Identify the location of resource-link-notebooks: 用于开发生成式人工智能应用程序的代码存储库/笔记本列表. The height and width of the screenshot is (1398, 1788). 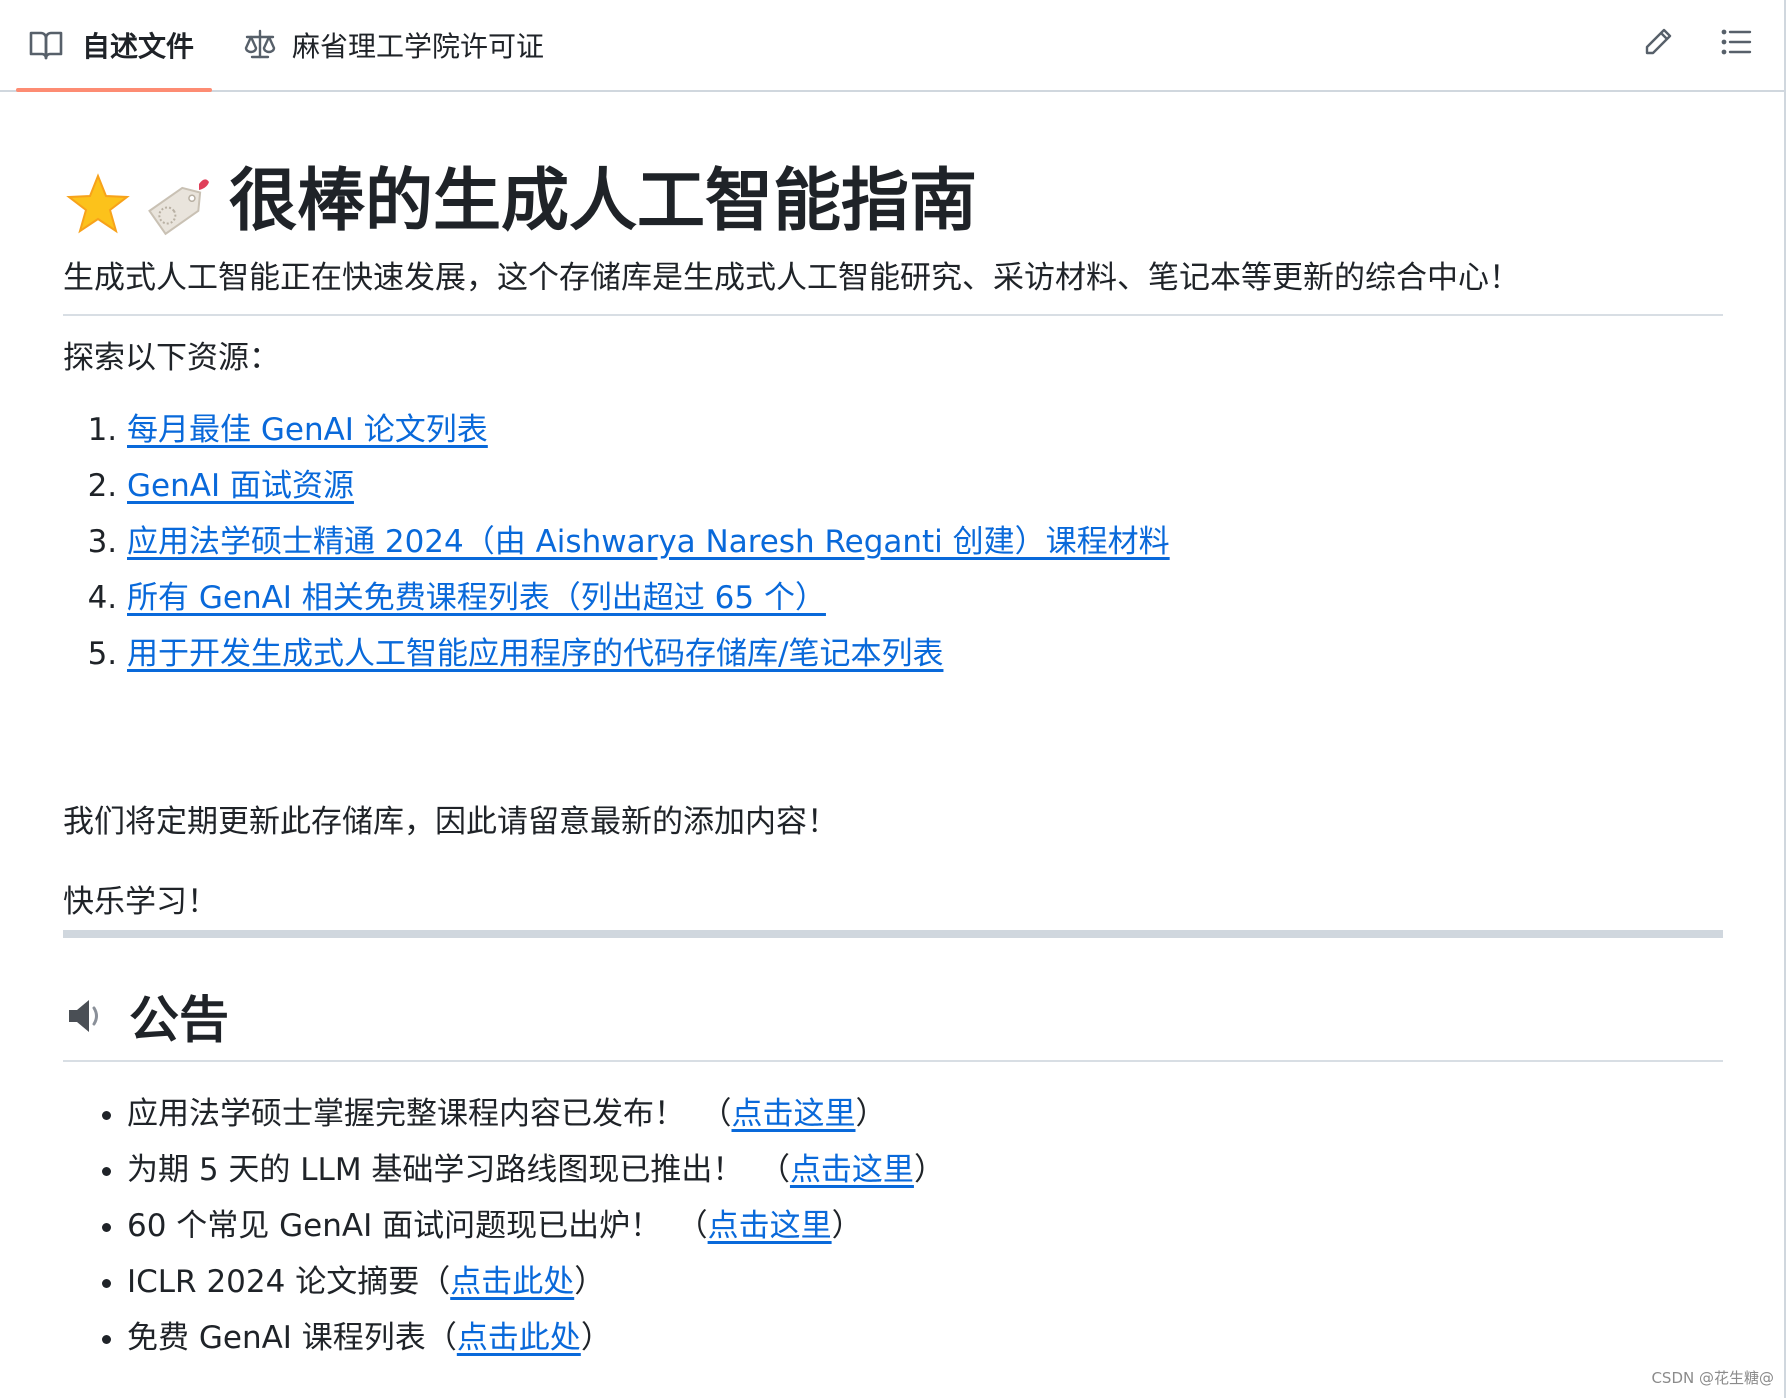
(535, 654).